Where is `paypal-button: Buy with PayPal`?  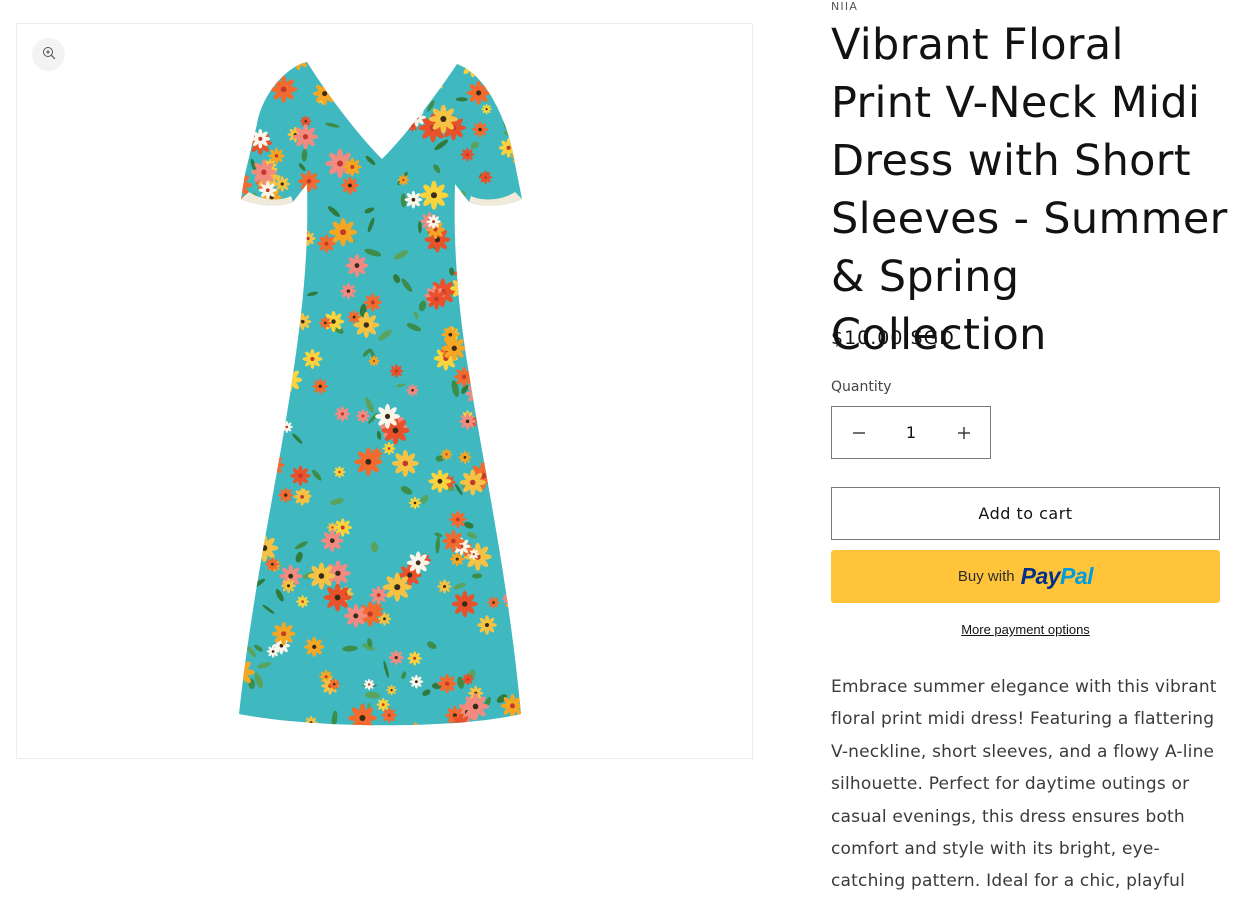 paypal-button: Buy with PayPal is located at coordinates (1025, 576).